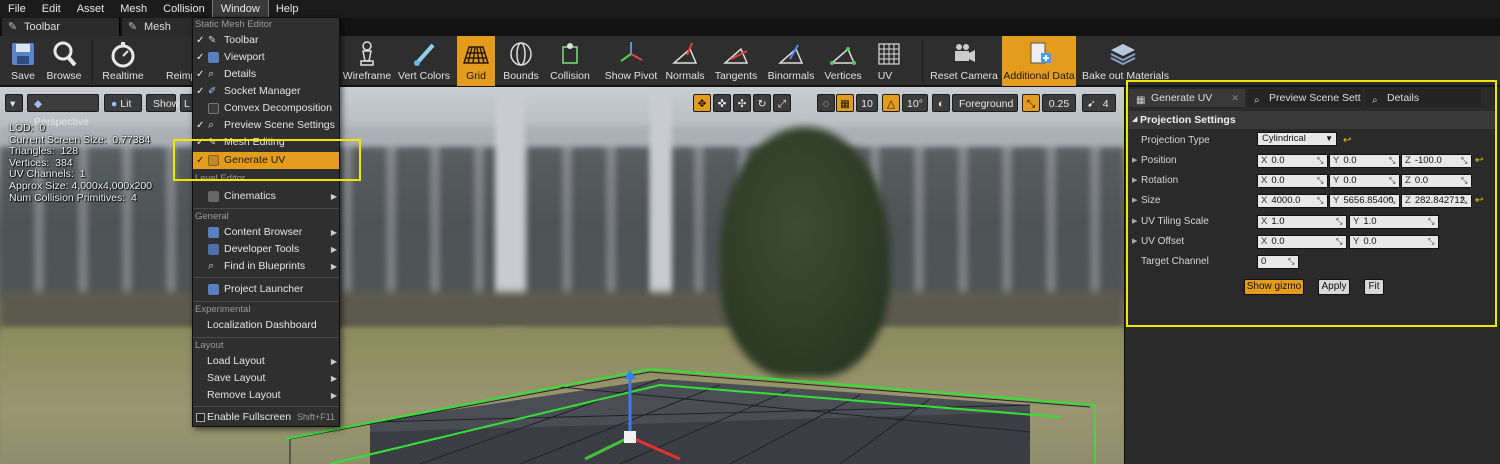 The height and width of the screenshot is (464, 1500). Describe the element at coordinates (791, 61) in the screenshot. I see `binormals-button: Binormals` at that location.